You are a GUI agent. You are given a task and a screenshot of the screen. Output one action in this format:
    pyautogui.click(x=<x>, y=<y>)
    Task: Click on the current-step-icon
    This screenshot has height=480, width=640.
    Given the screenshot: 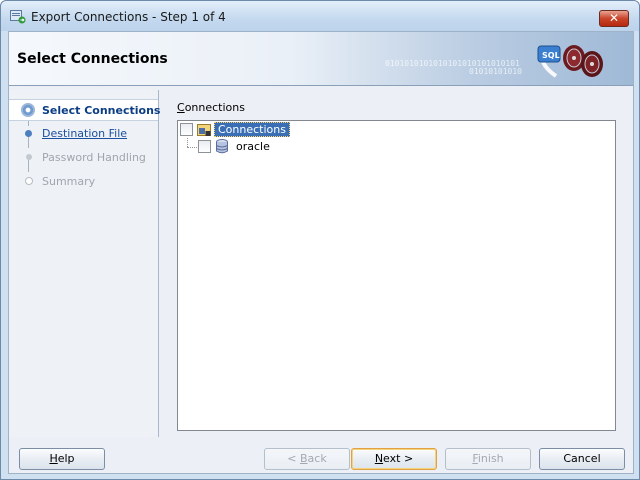 What is the action you would take?
    pyautogui.click(x=28, y=110)
    